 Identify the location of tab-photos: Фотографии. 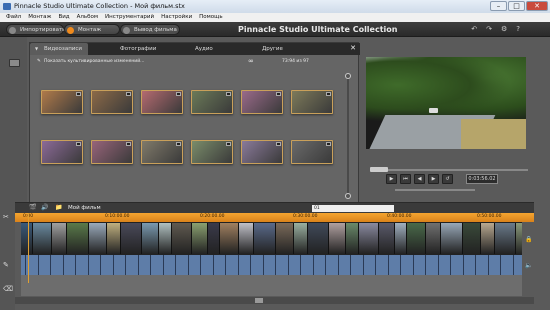
(138, 49).